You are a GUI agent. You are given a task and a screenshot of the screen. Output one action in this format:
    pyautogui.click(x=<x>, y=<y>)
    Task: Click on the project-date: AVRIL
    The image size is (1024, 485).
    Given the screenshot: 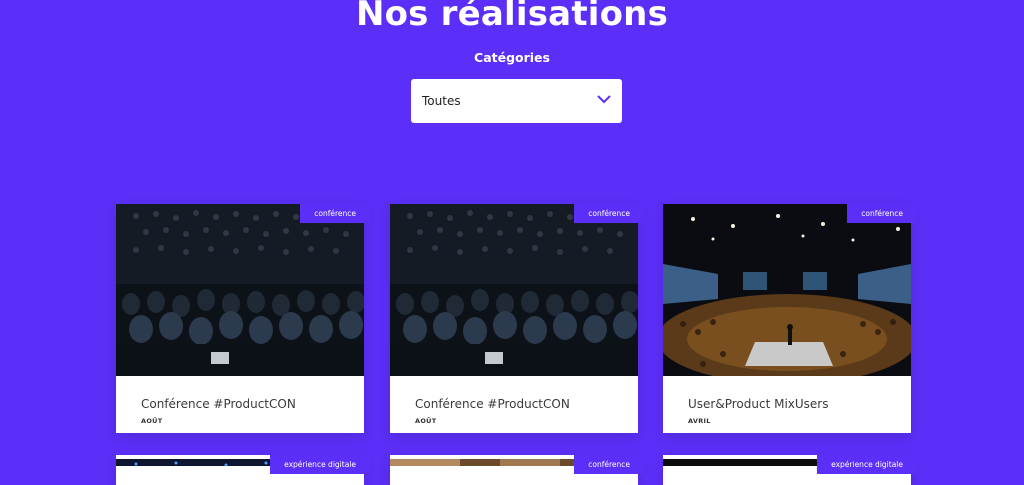 What is the action you would take?
    pyautogui.click(x=699, y=421)
    